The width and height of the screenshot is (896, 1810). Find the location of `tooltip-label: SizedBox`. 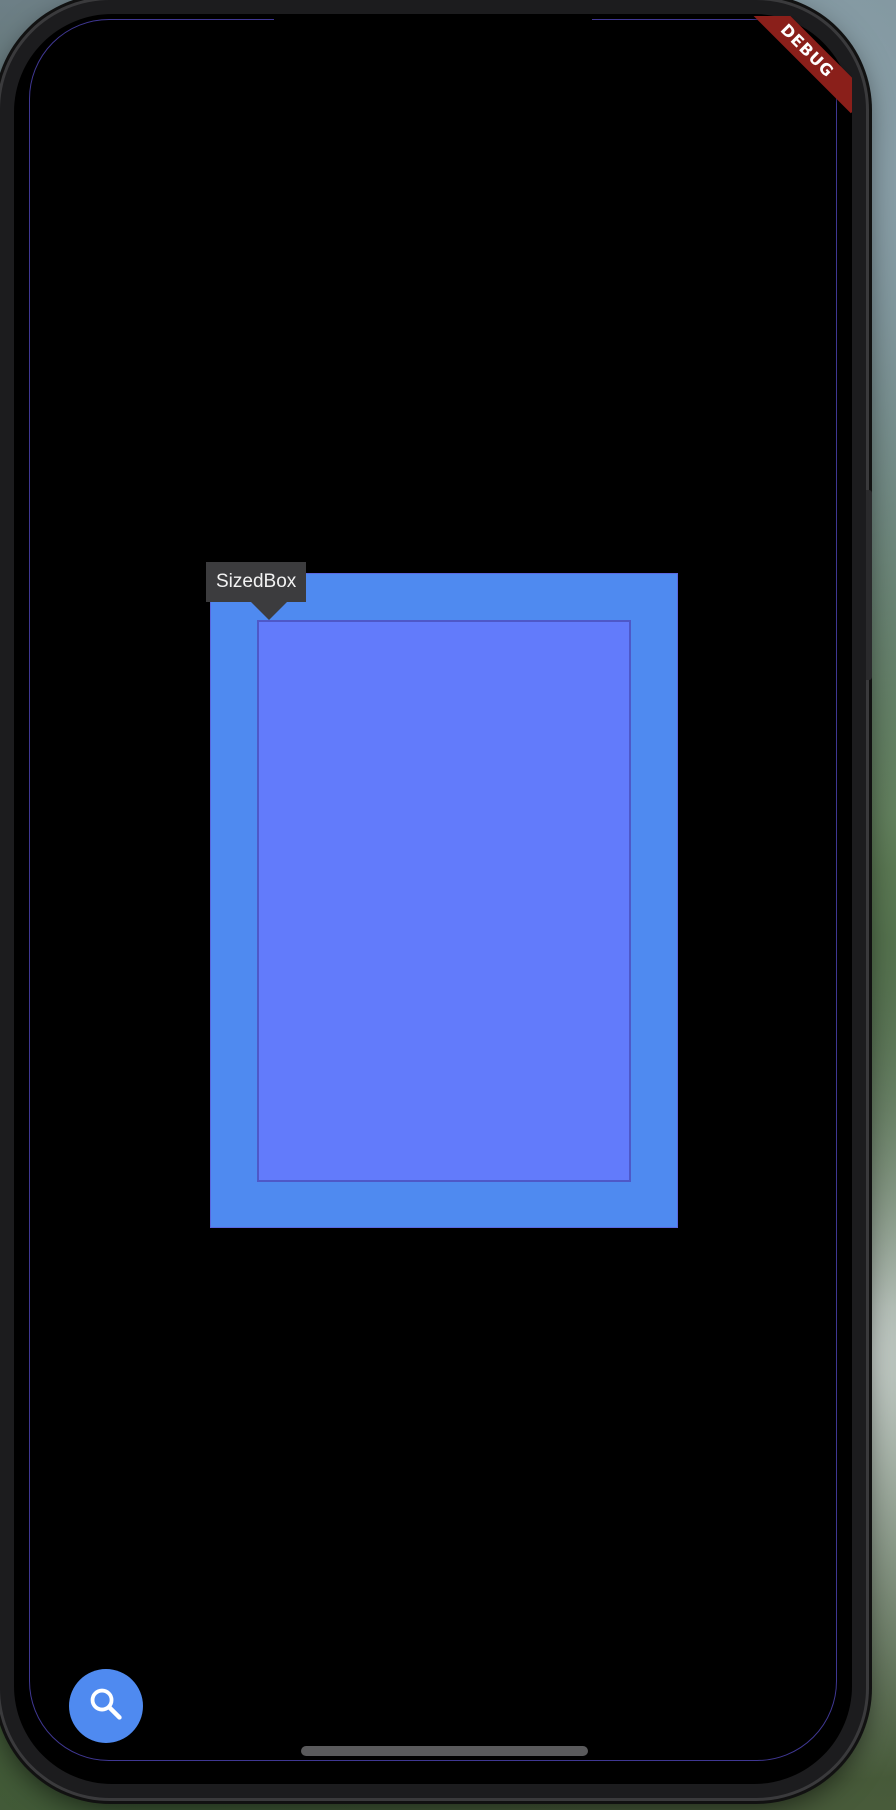

tooltip-label: SizedBox is located at coordinates (256, 581).